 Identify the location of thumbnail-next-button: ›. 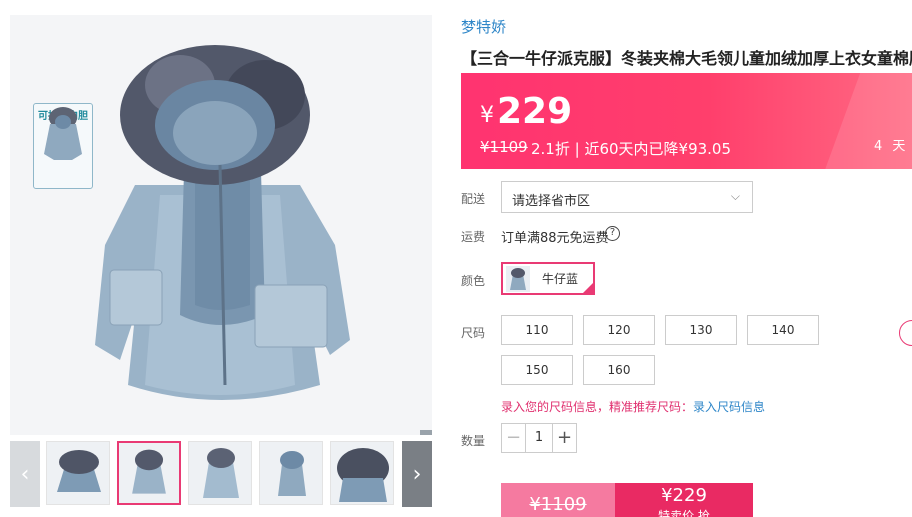
(417, 474).